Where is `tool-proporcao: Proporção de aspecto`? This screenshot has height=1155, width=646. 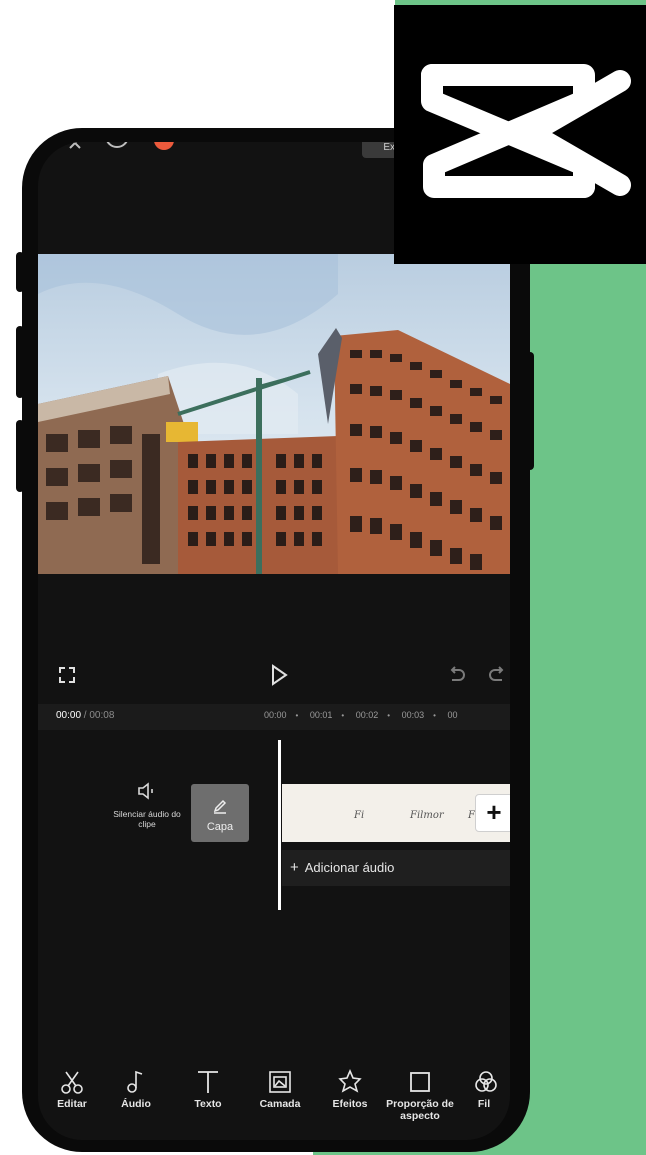
tool-proporcao: Proporção de aspecto is located at coordinates (420, 1095).